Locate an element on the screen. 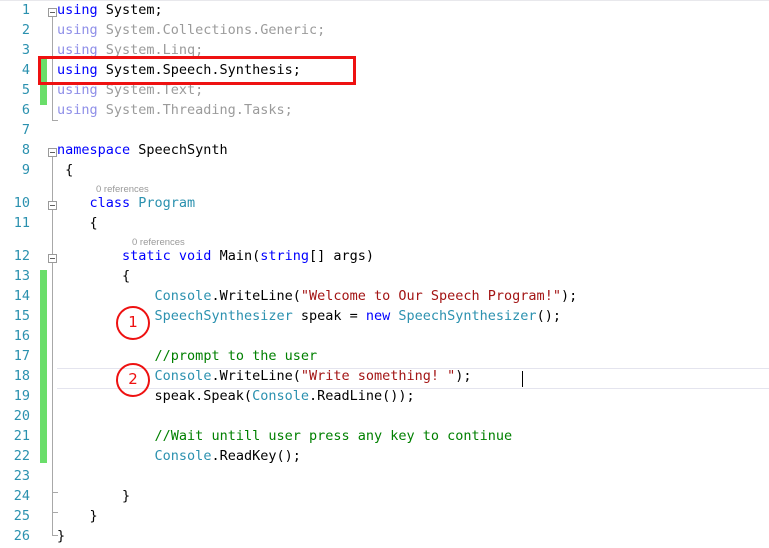 The height and width of the screenshot is (548, 769). line-number: 21 is located at coordinates (21, 436).